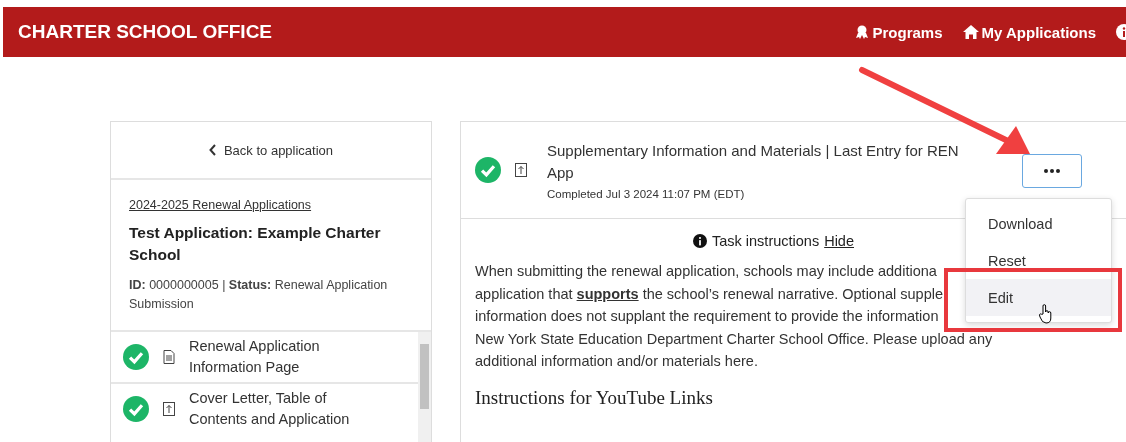 The width and height of the screenshot is (1126, 442). Describe the element at coordinates (839, 241) in the screenshot. I see `hide-link: Hide` at that location.